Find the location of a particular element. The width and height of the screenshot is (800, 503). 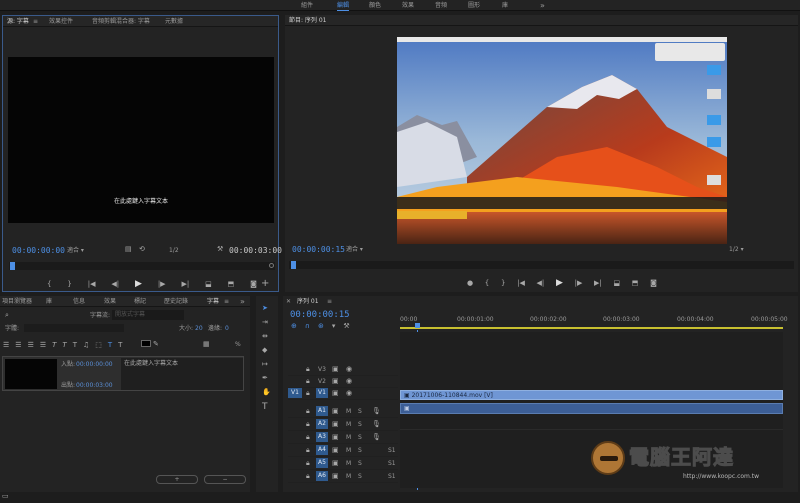

linked-selection-icon: ⊛ is located at coordinates (321, 326).